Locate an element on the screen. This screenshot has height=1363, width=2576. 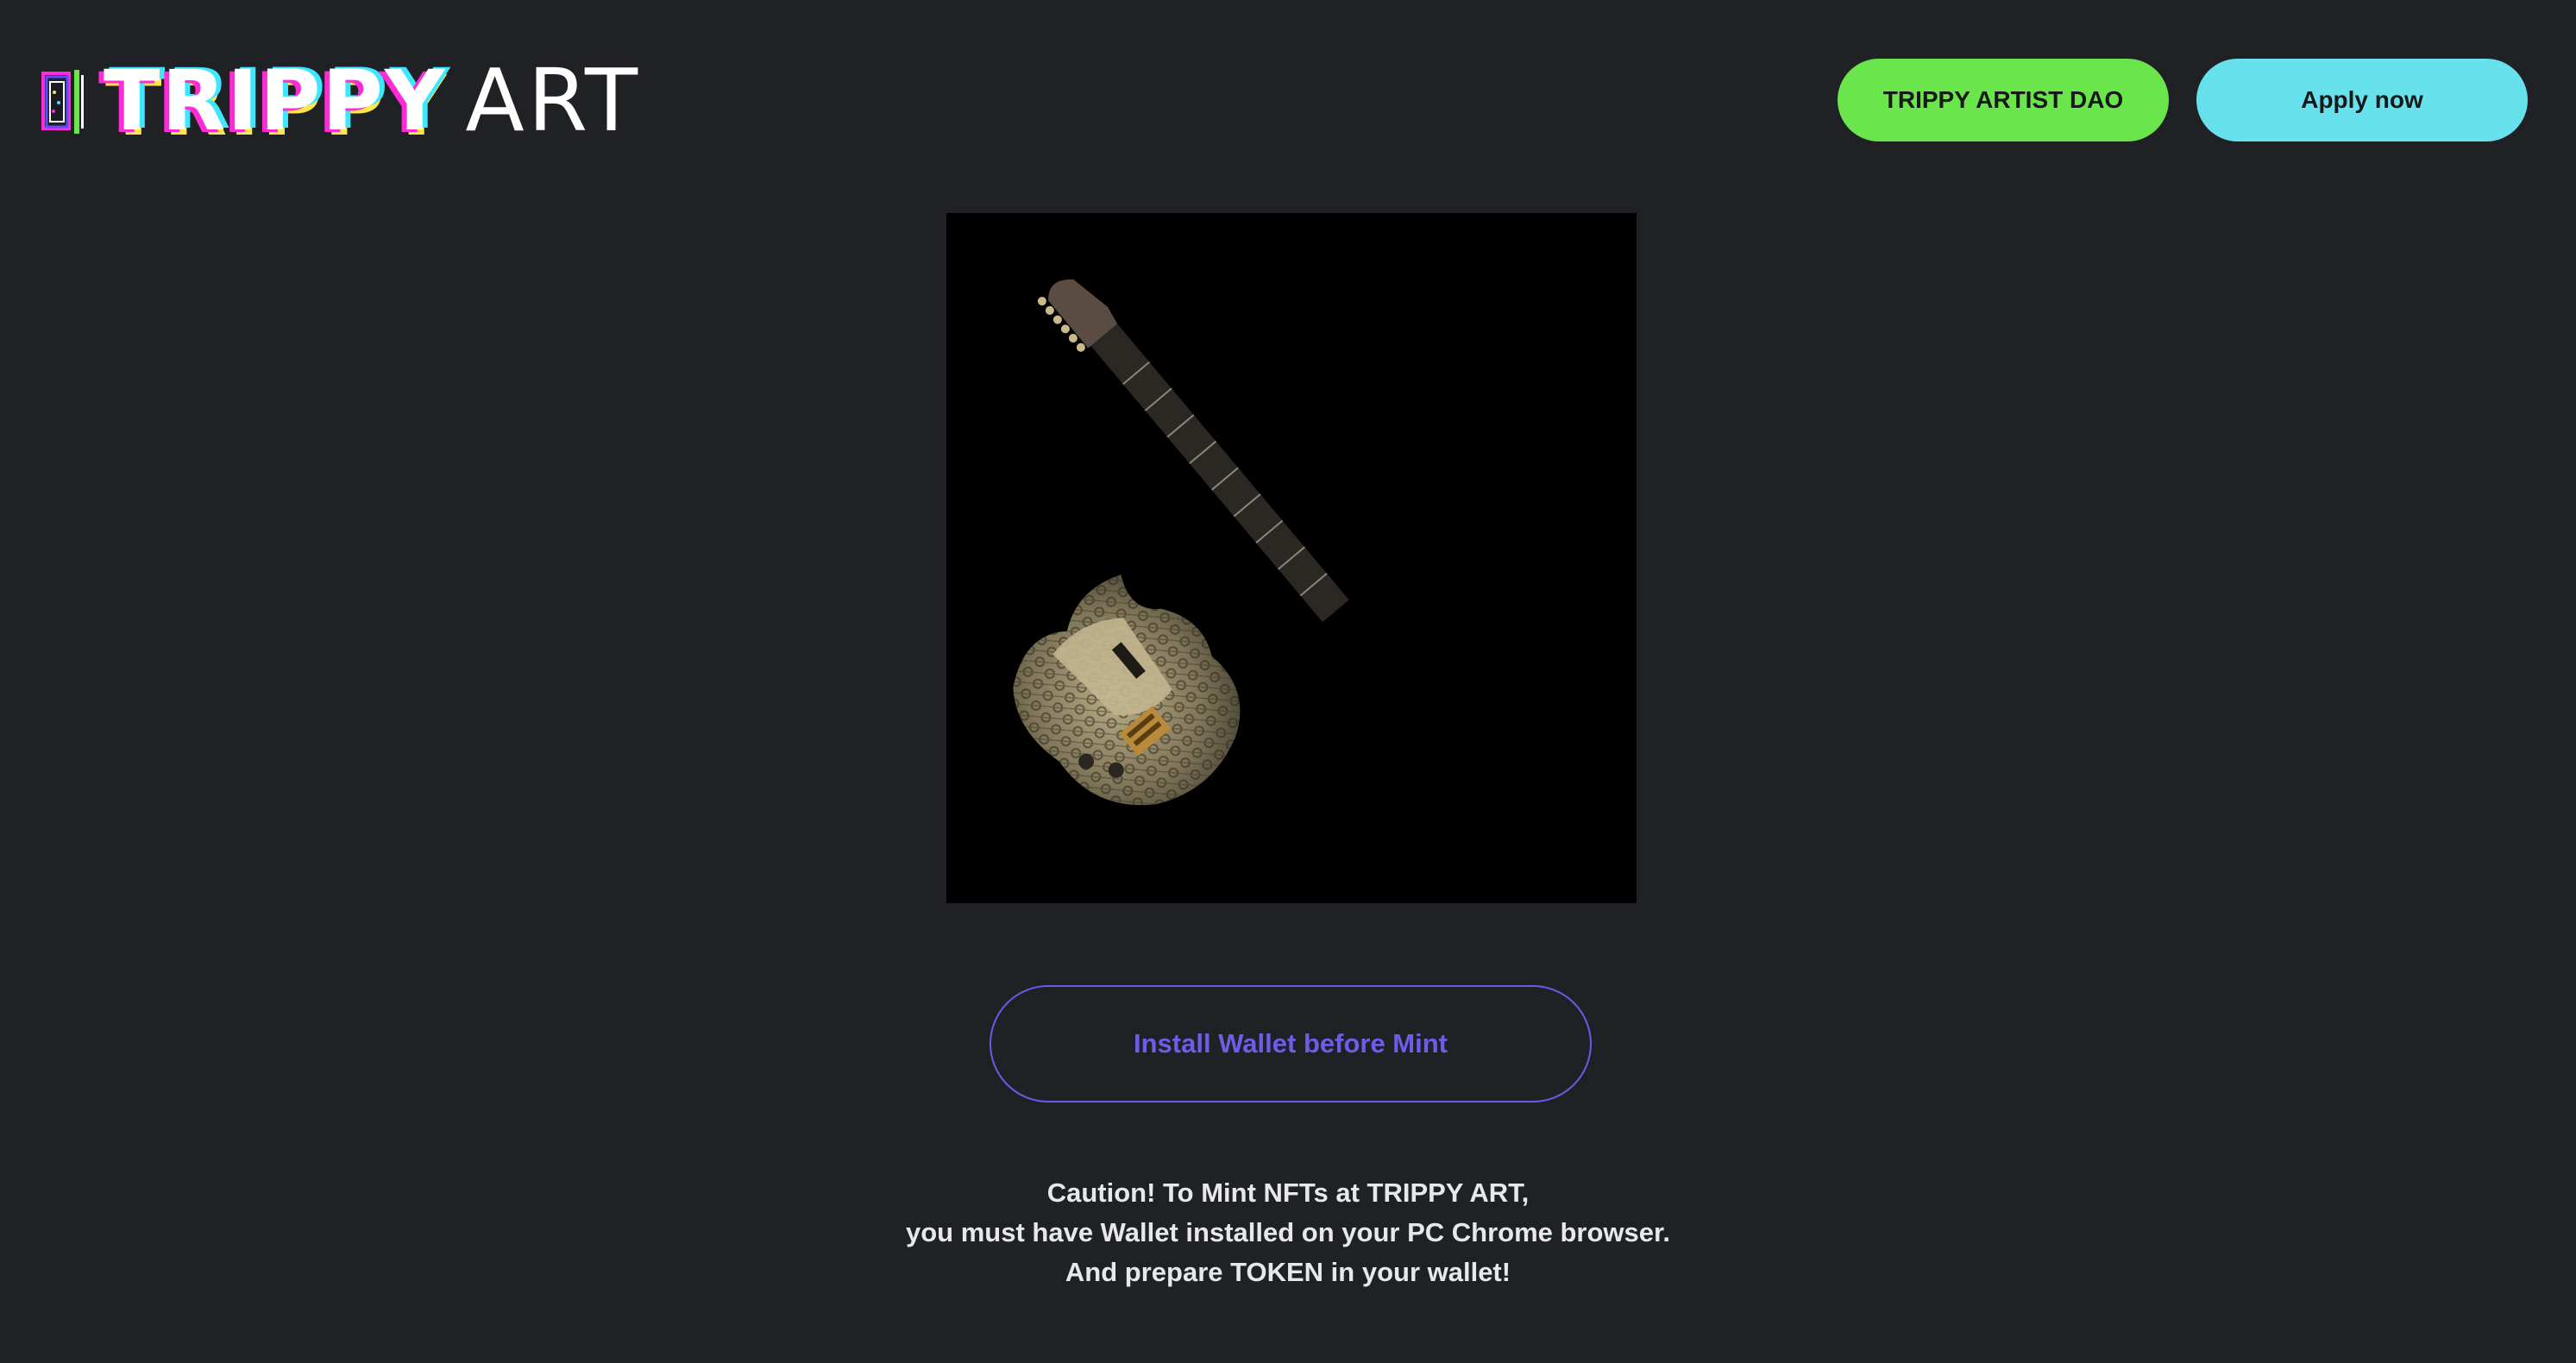
trippy-artist-dao-button: TRIPPY ARTIST DAO is located at coordinates (2003, 100).